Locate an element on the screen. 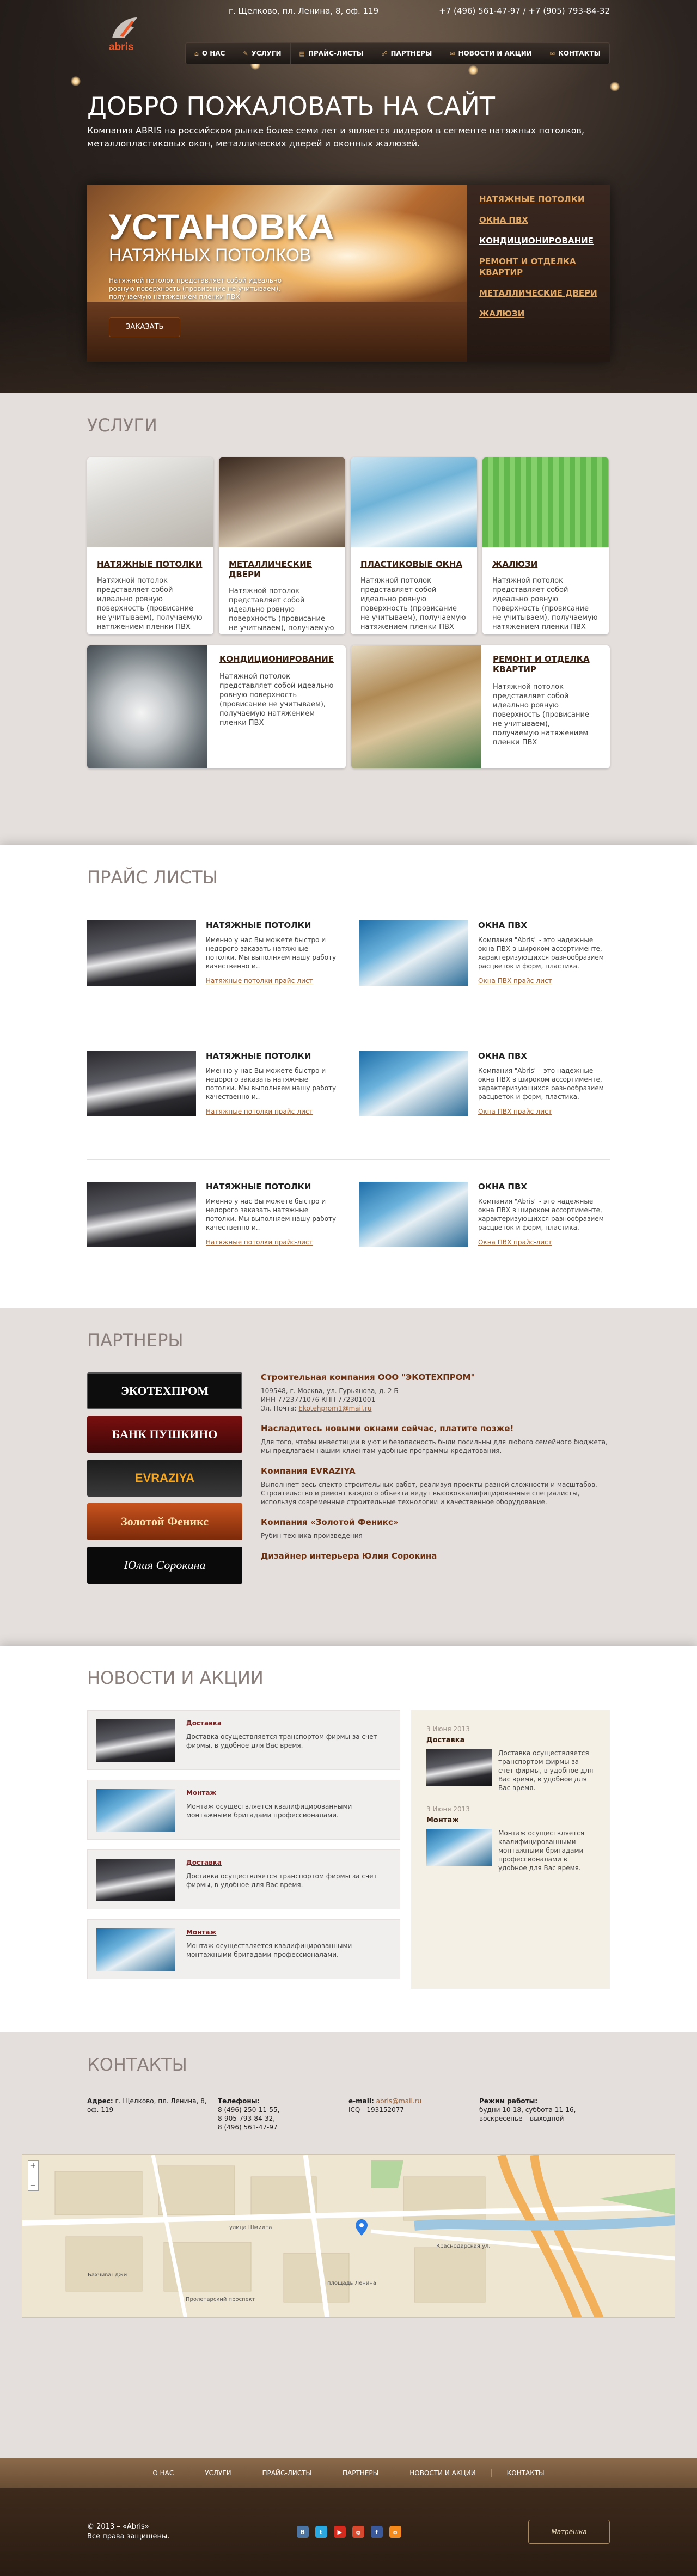 Image resolution: width=697 pixels, height=2576 pixels. partner-name: Дизайнер интерьера Юлия Сорокина is located at coordinates (435, 1556).